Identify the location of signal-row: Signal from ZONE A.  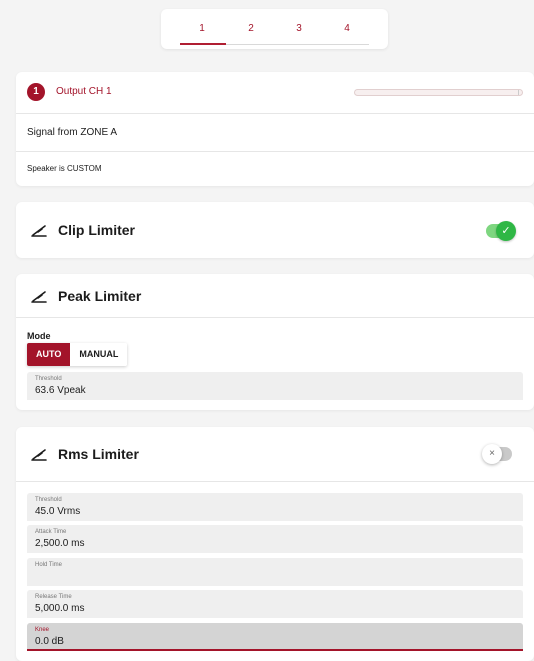
(275, 133).